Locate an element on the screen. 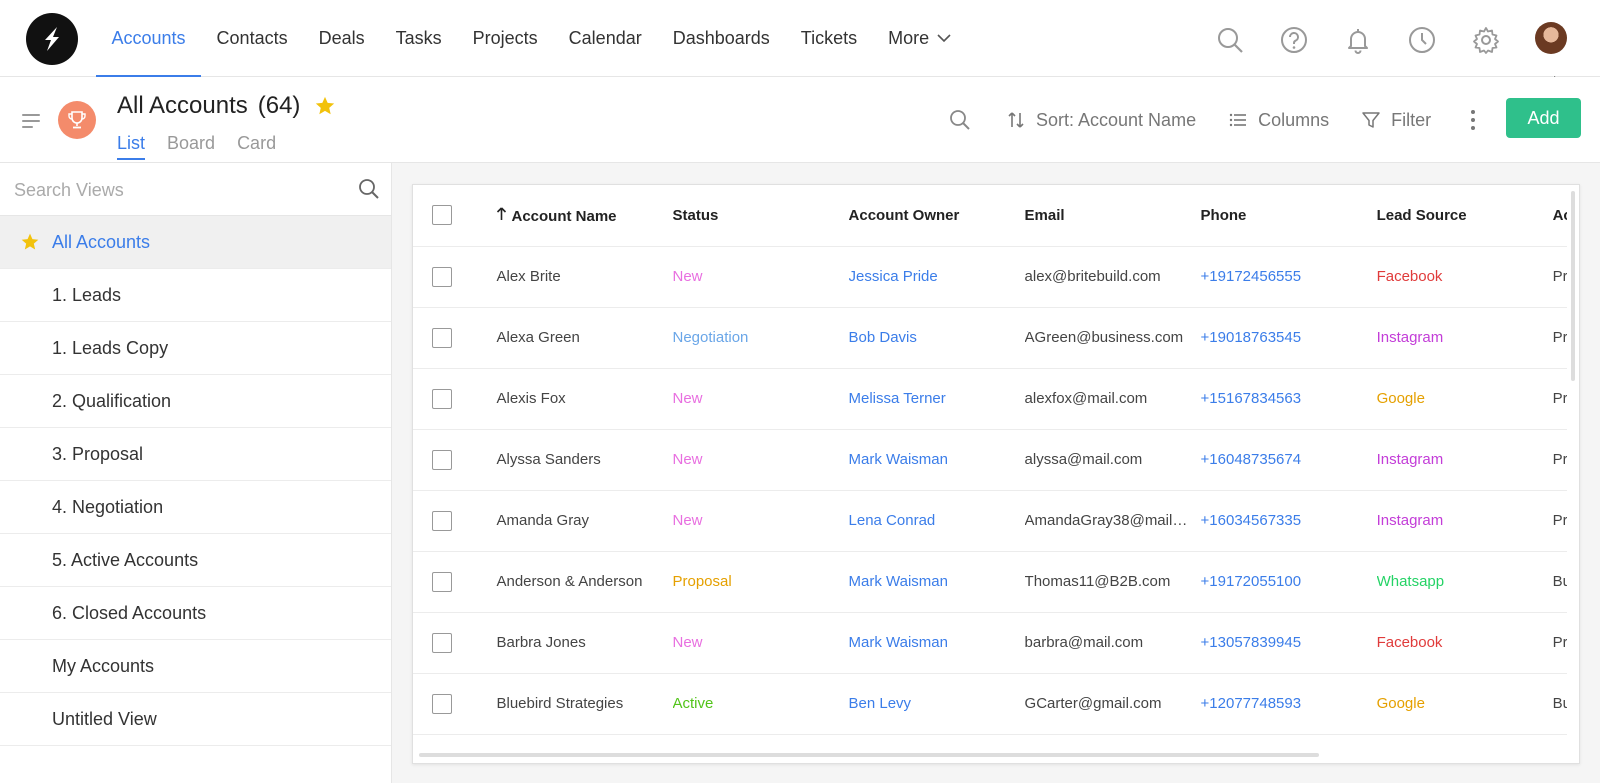  nav-deals: Deals is located at coordinates (341, 38).